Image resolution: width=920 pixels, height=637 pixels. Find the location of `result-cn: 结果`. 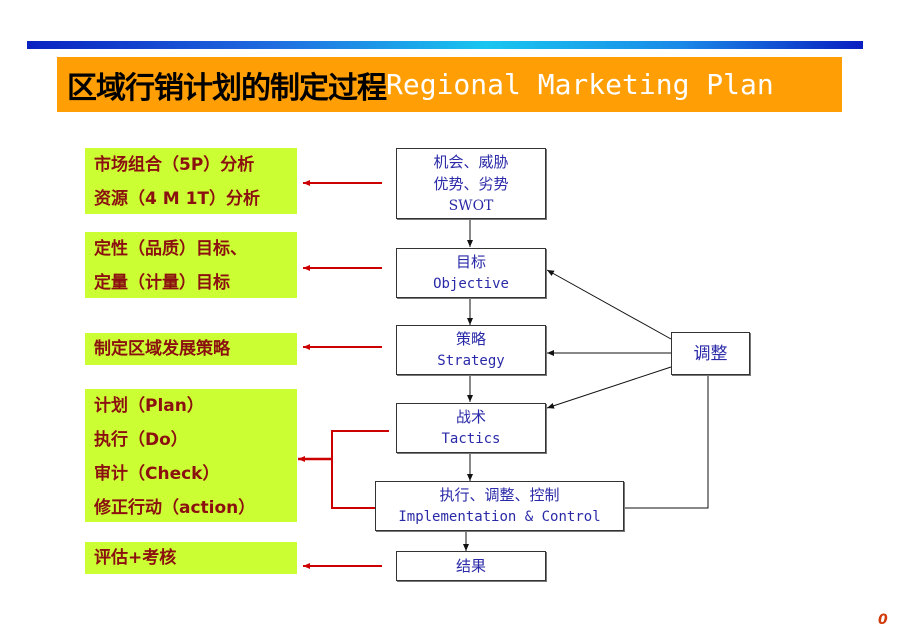

result-cn: 结果 is located at coordinates (470, 566).